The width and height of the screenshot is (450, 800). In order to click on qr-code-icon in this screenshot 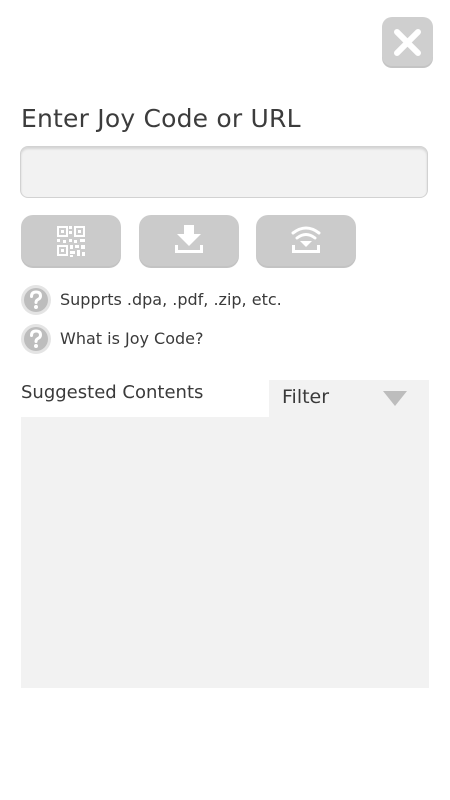, I will do `click(71, 241)`.